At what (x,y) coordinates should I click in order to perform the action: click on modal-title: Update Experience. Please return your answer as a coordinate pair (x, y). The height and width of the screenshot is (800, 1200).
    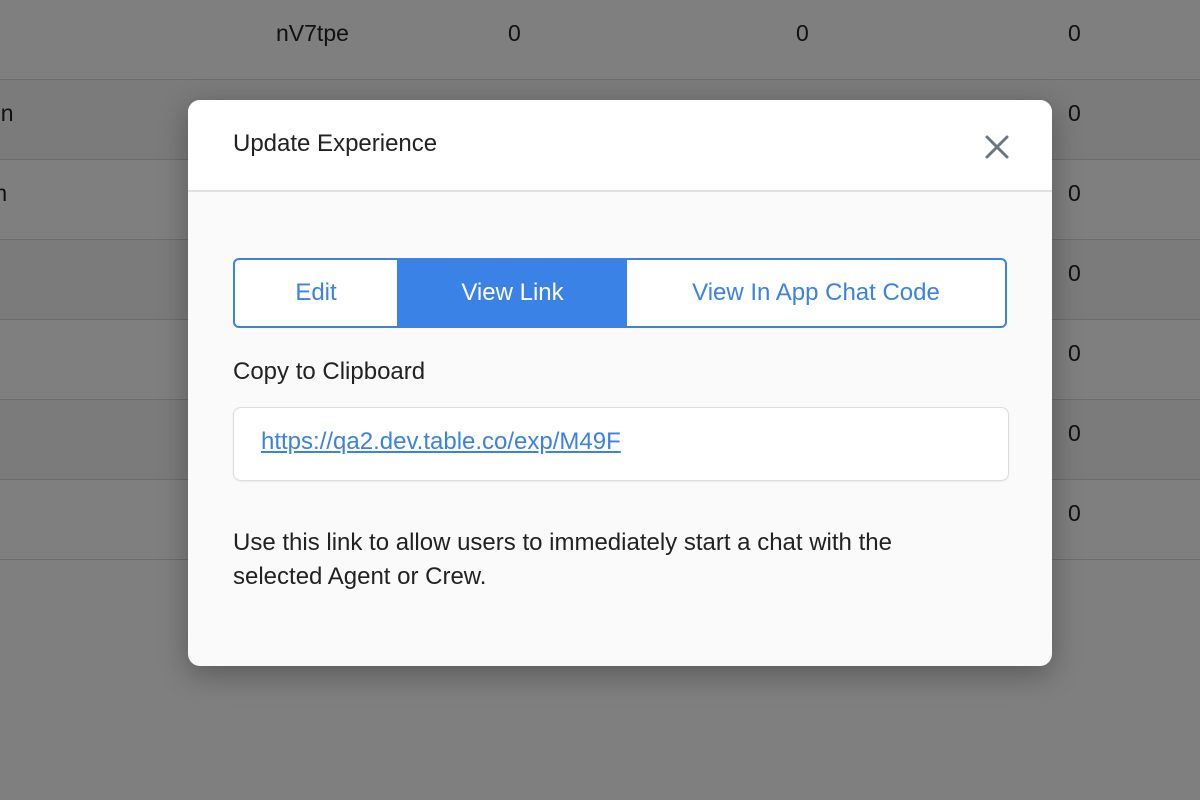
    Looking at the image, I should click on (335, 143).